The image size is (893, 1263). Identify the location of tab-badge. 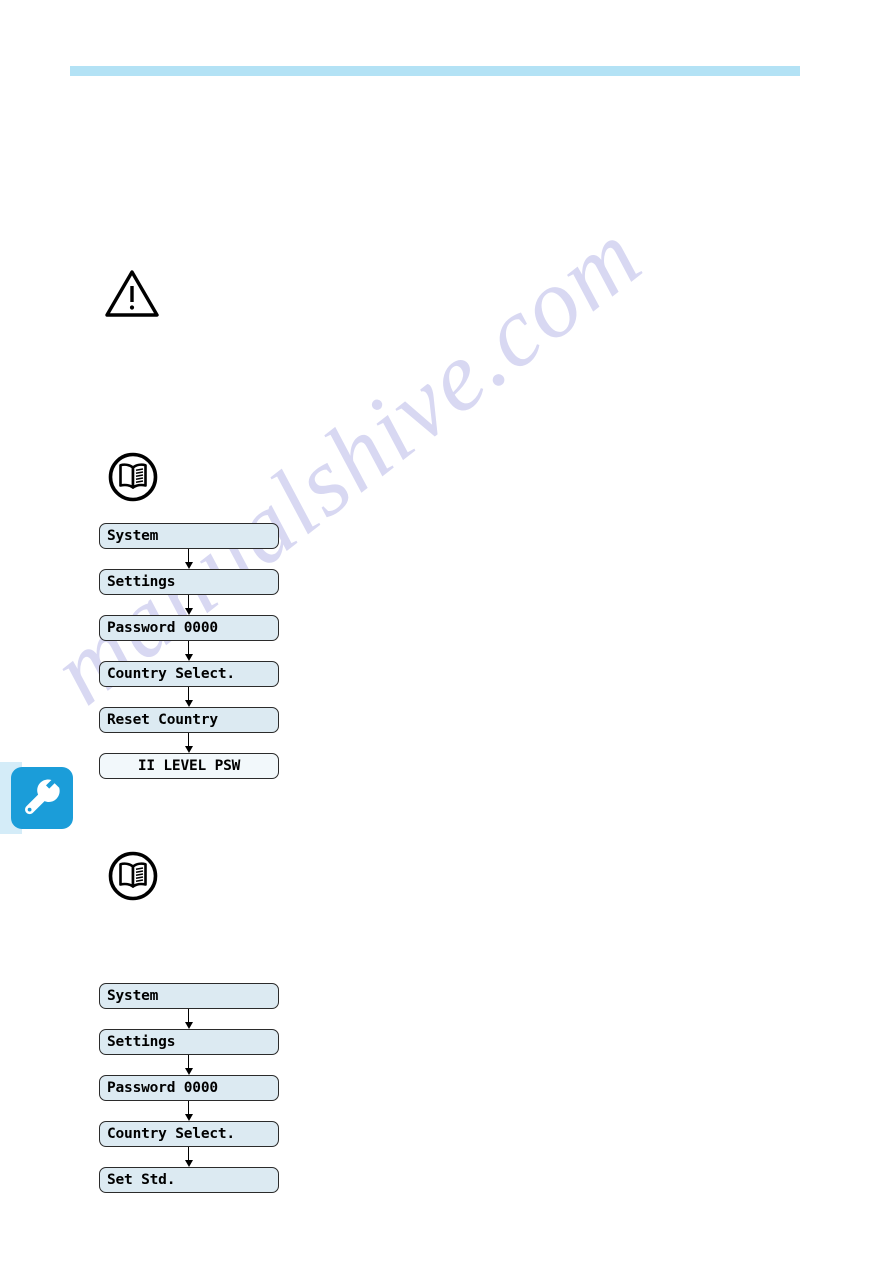
(42, 798).